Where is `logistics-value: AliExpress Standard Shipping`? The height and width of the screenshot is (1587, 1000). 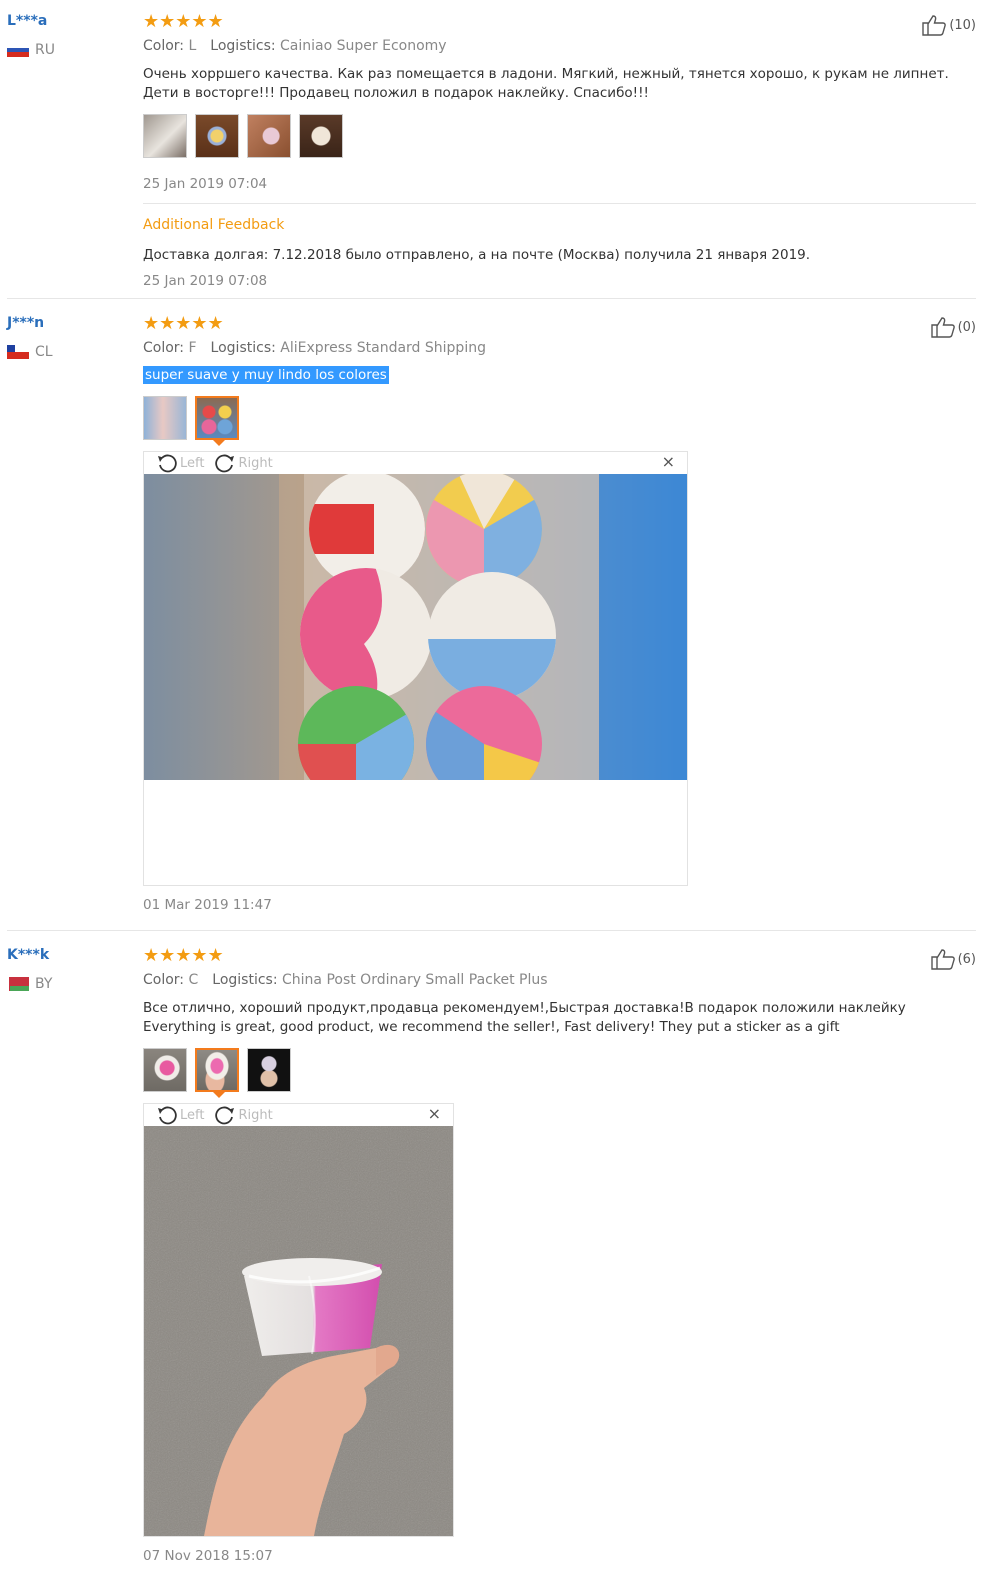
logistics-value: AliExpress Standard Shipping is located at coordinates (383, 348).